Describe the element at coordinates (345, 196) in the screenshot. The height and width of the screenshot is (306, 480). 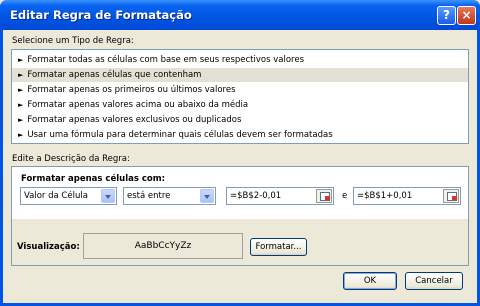
I see `connector-label: e` at that location.